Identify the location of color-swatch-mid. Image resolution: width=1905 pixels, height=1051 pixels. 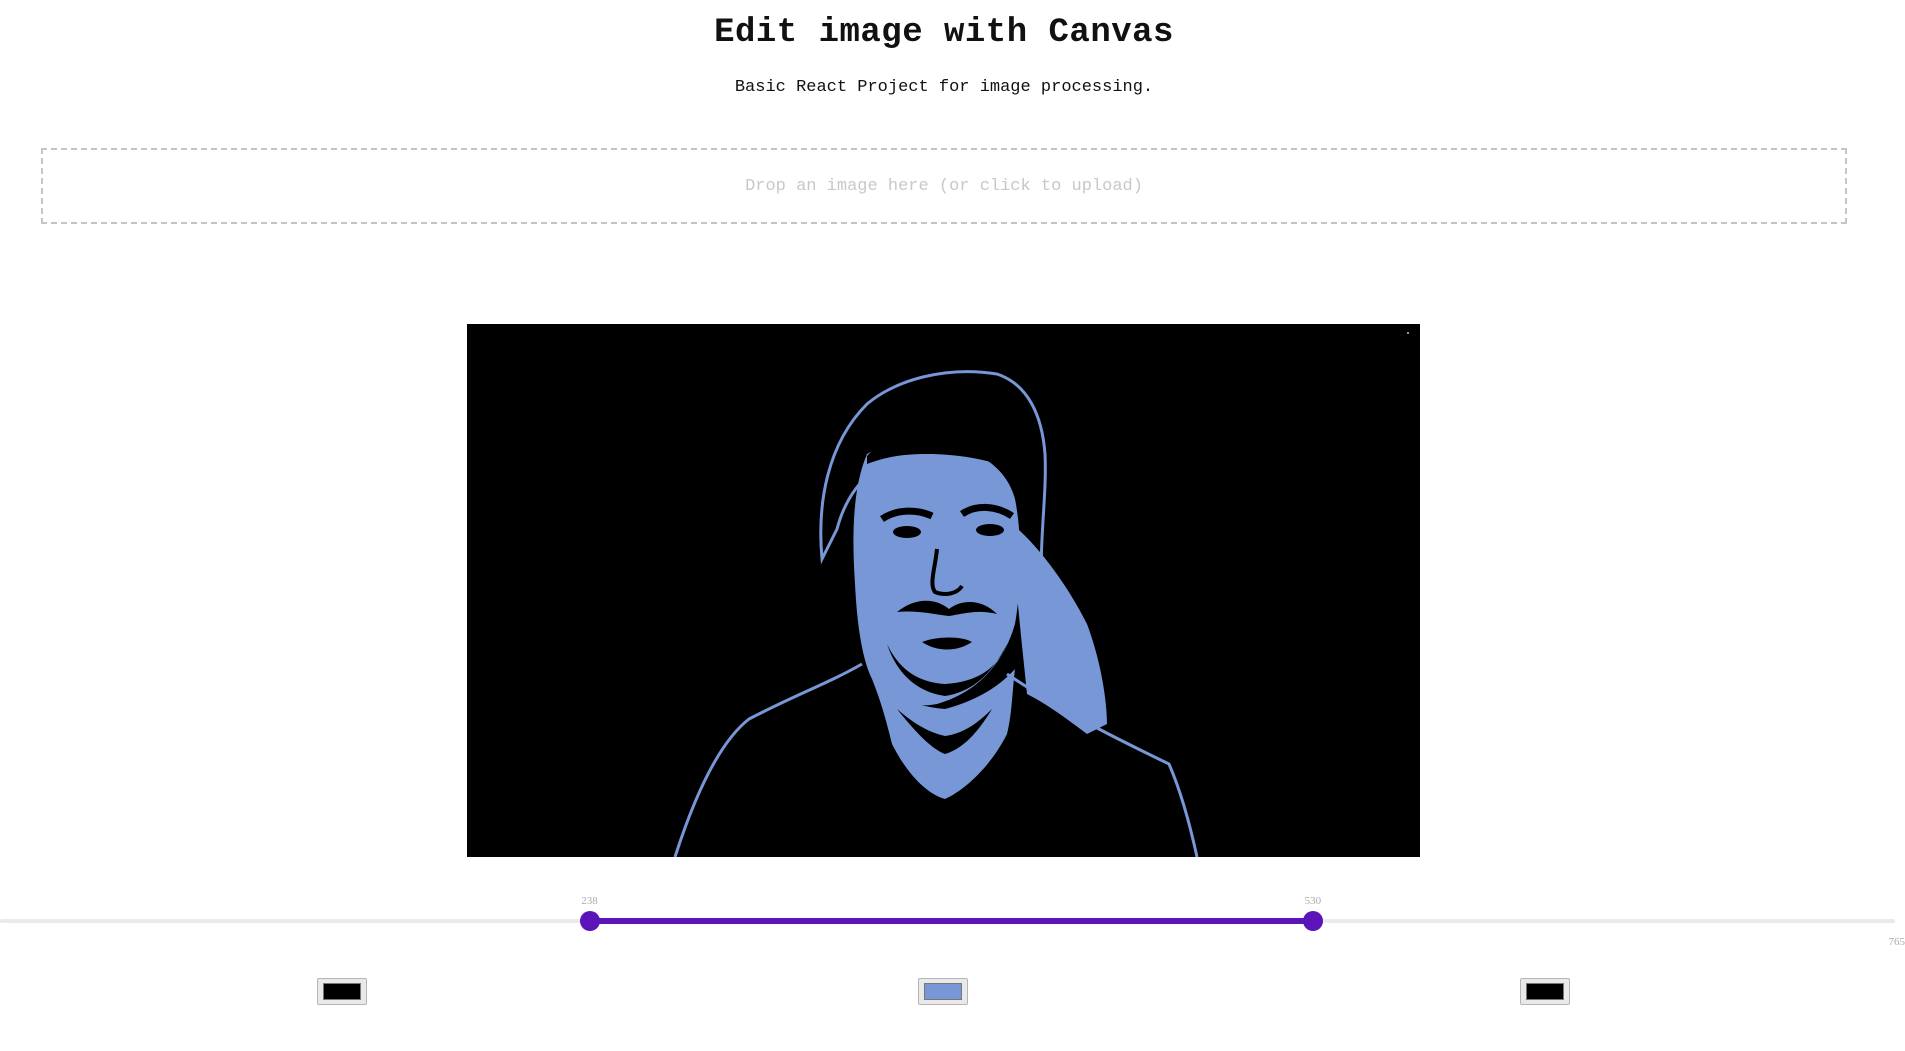
(943, 991).